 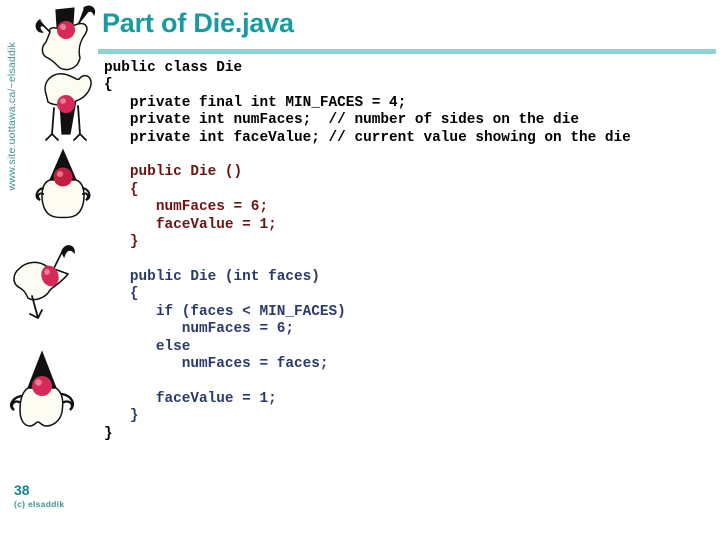 What do you see at coordinates (173, 172) in the screenshot?
I see `code-line: public Die ()` at bounding box center [173, 172].